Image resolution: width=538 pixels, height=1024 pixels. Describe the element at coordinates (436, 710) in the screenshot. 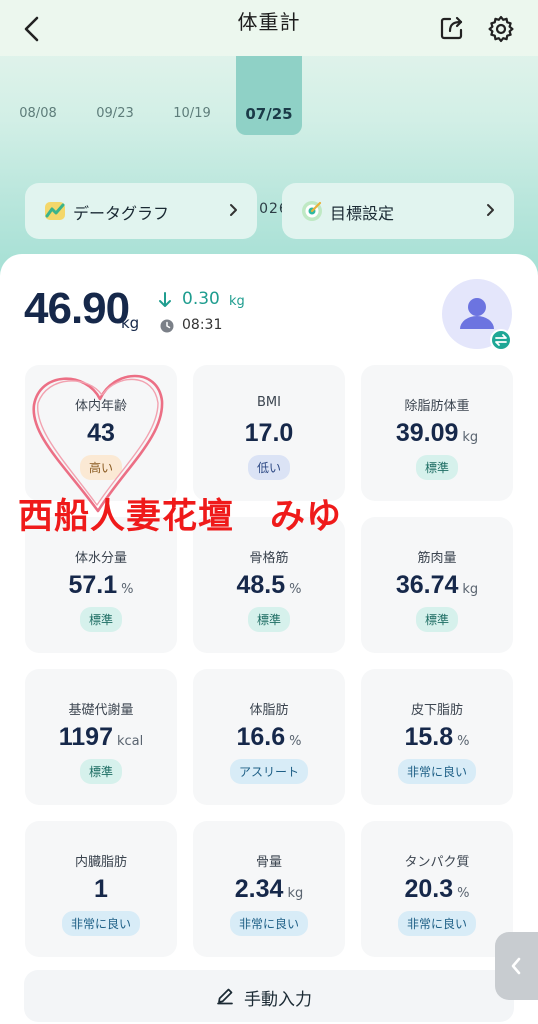

I see `metric-name: 皮下脂肪` at that location.